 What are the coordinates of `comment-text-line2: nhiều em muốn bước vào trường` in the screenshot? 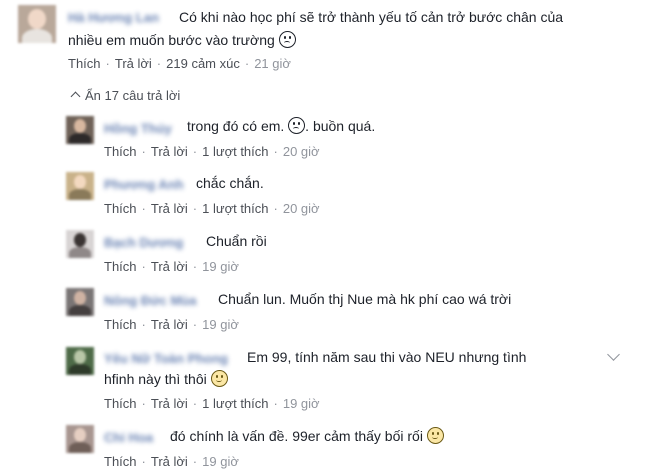 It's located at (182, 40).